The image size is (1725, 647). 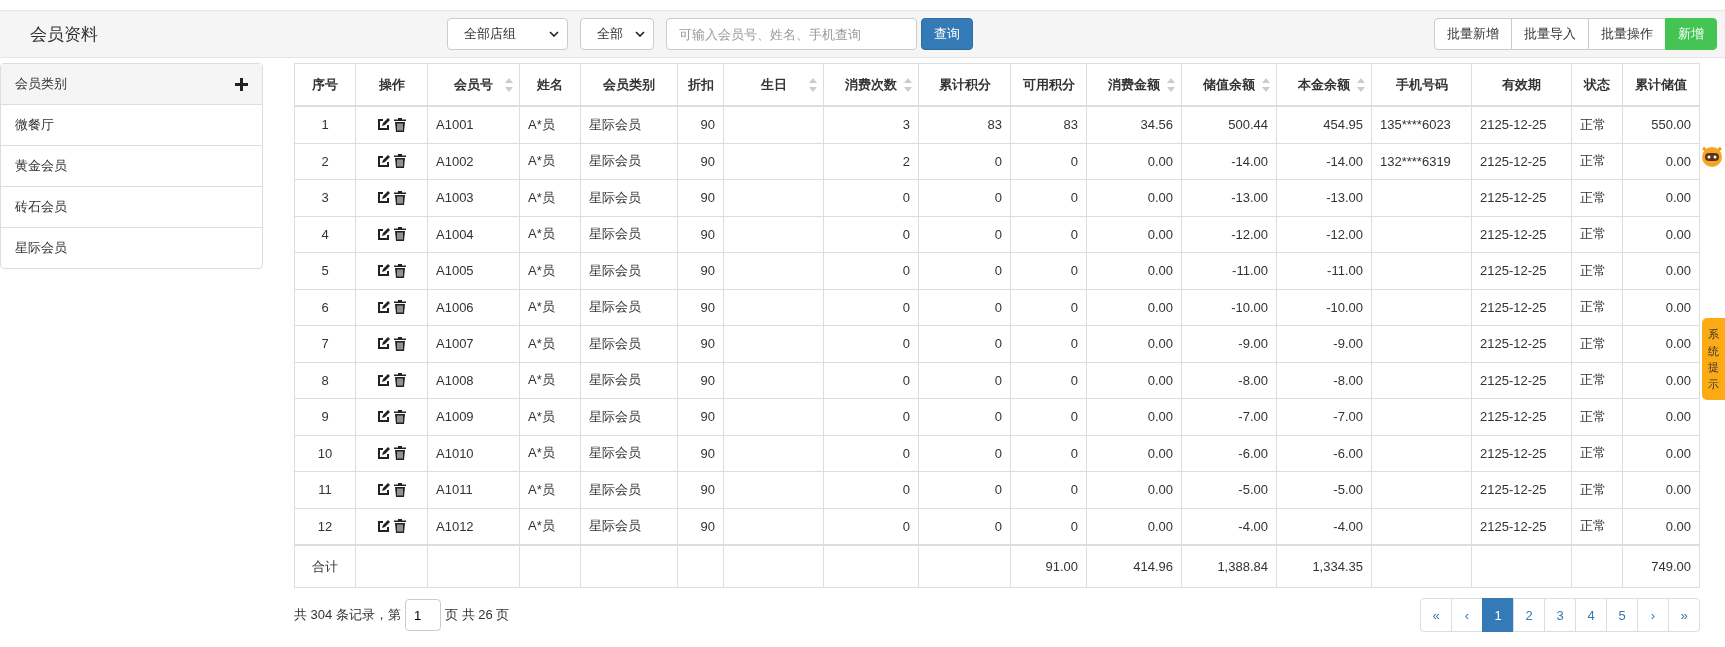 What do you see at coordinates (241, 84) in the screenshot?
I see `plus-icon` at bounding box center [241, 84].